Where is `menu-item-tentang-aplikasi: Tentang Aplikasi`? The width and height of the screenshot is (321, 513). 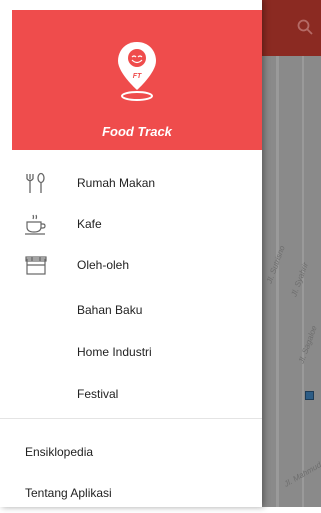
menu-item-tentang-aplikasi: Tentang Aplikasi is located at coordinates (131, 493).